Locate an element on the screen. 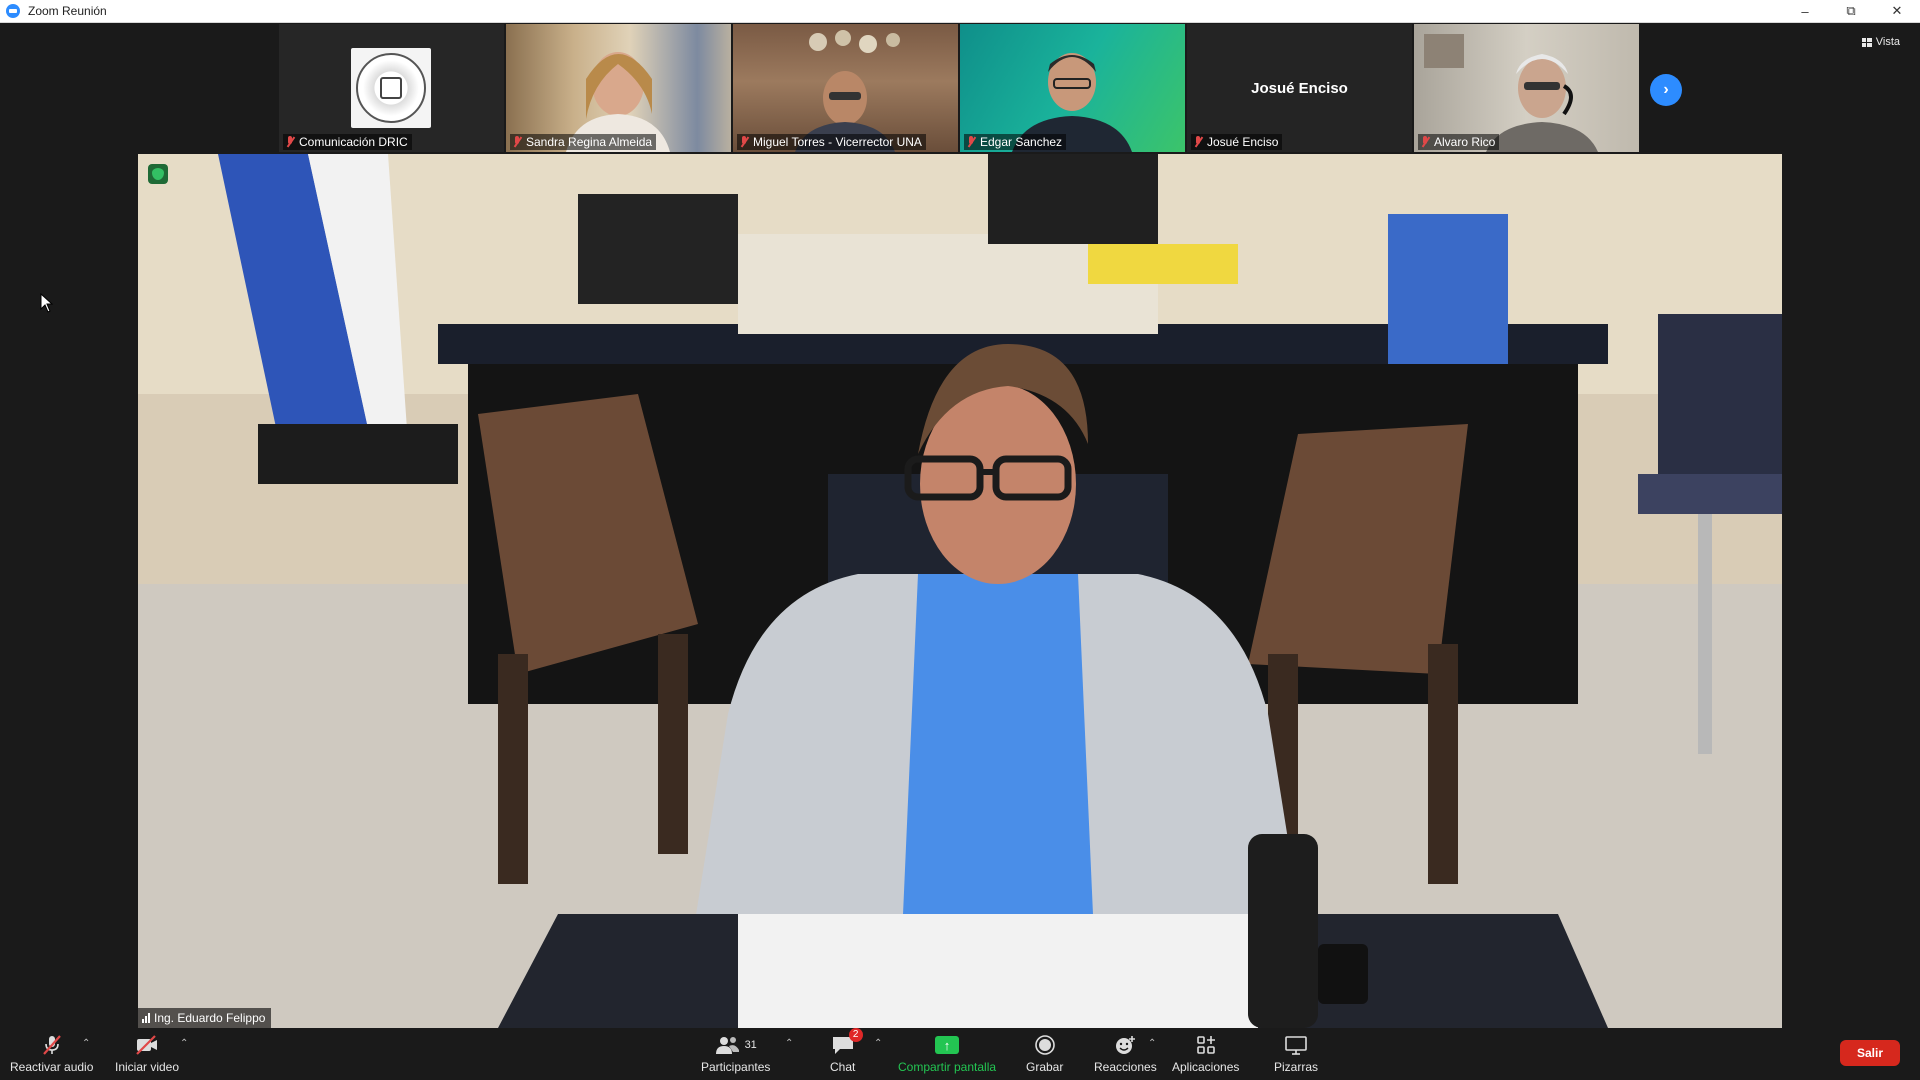 This screenshot has width=1920, height=1080. start-video-button: Iniciar video is located at coordinates (147, 1053).